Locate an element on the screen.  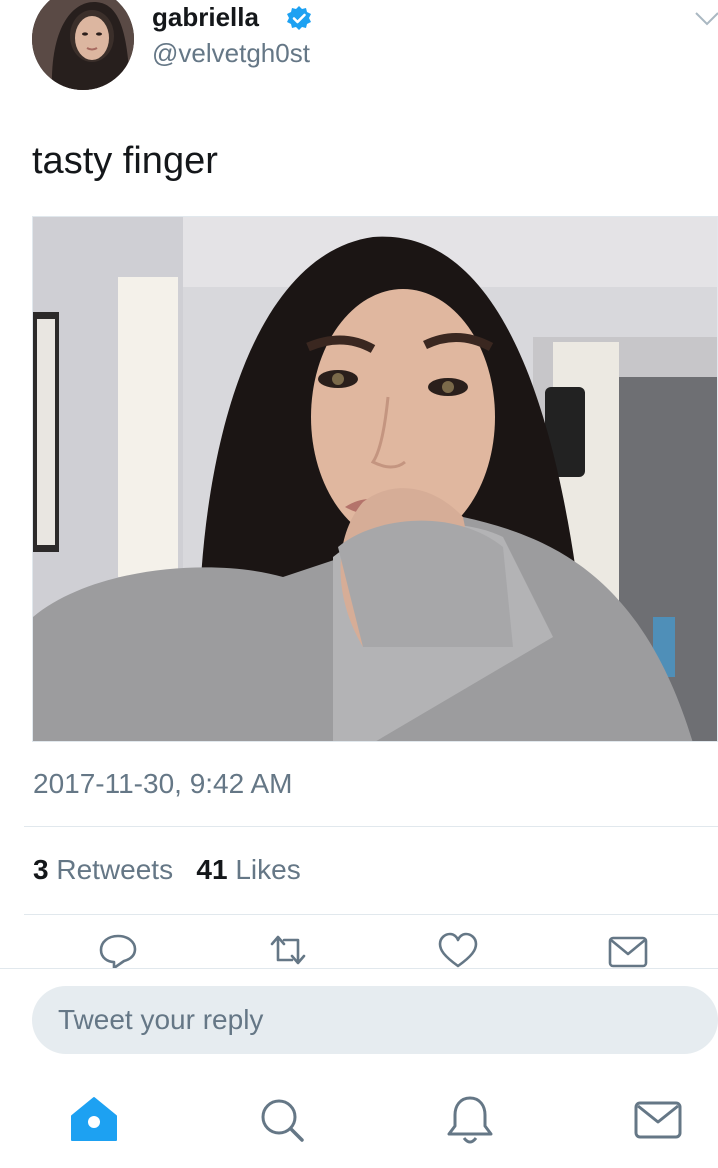
notifications-icon is located at coordinates (470, 1120).